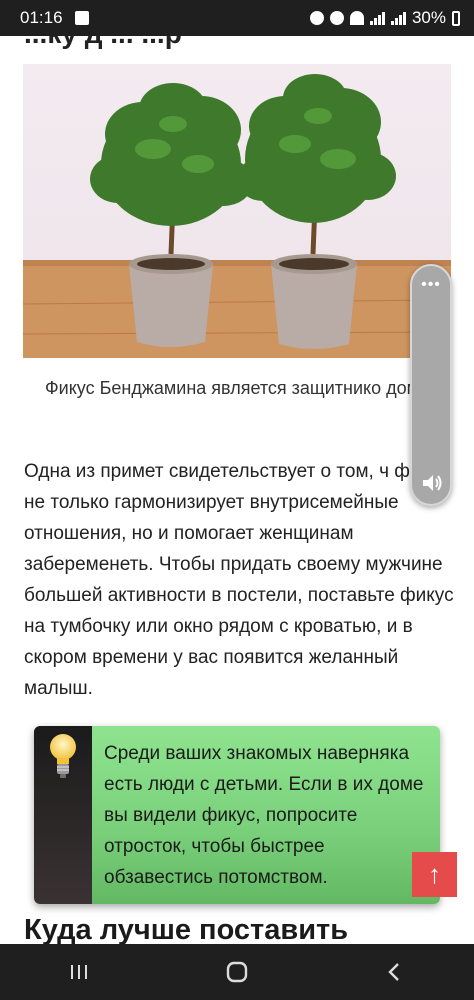  What do you see at coordinates (428, 17) in the screenshot?
I see `battery-percent: 30%` at bounding box center [428, 17].